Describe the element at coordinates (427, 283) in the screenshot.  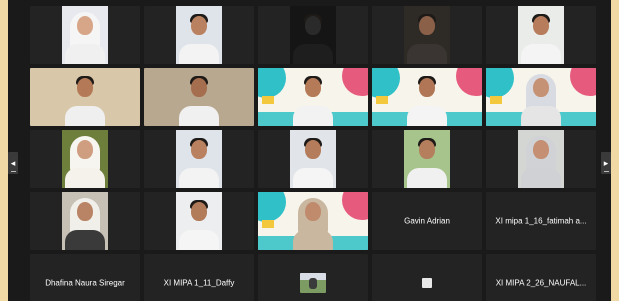
I see `camera-off-icon` at that location.